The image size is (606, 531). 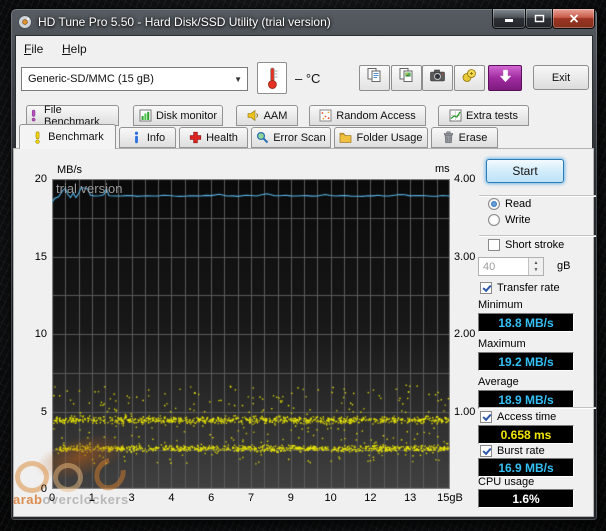 I want to click on erase-icon, so click(x=448, y=137).